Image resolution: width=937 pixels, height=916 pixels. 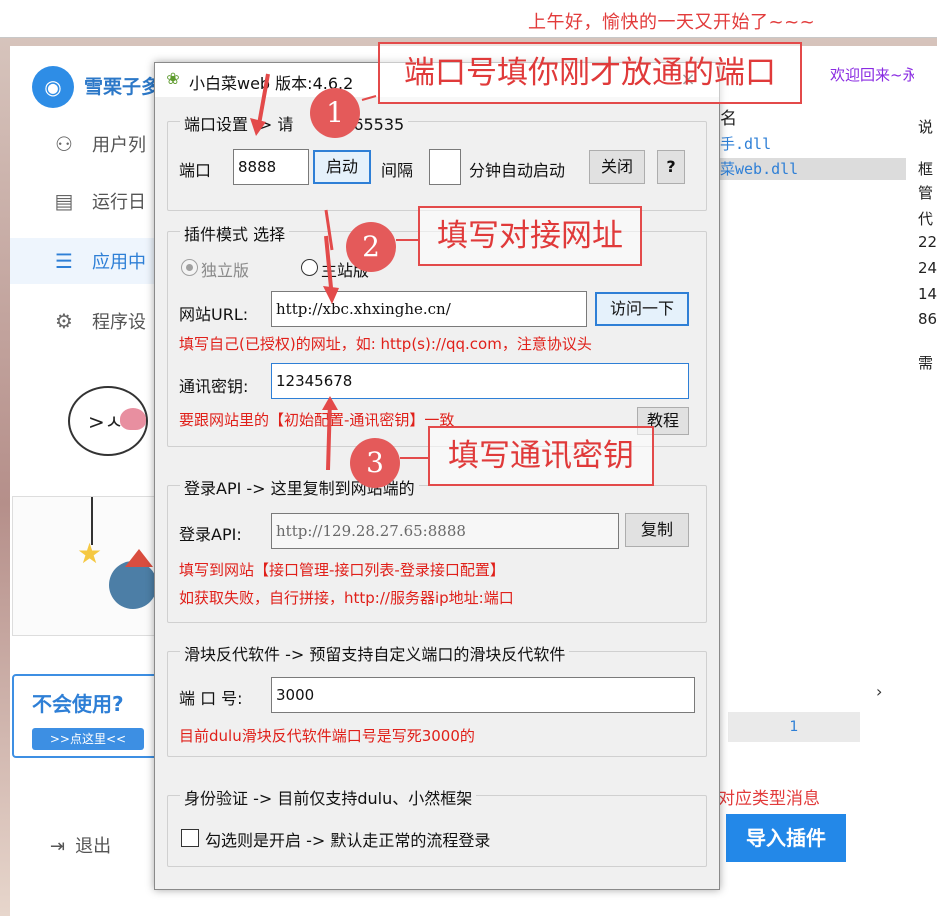 I want to click on panel-text: 管, so click(x=926, y=193).